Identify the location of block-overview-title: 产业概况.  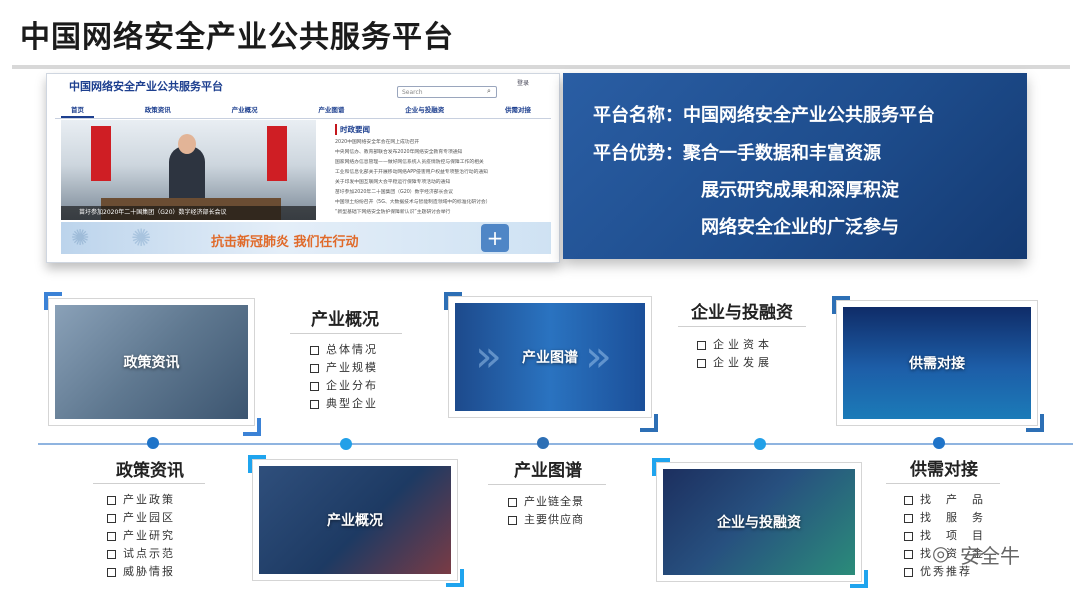
(345, 320).